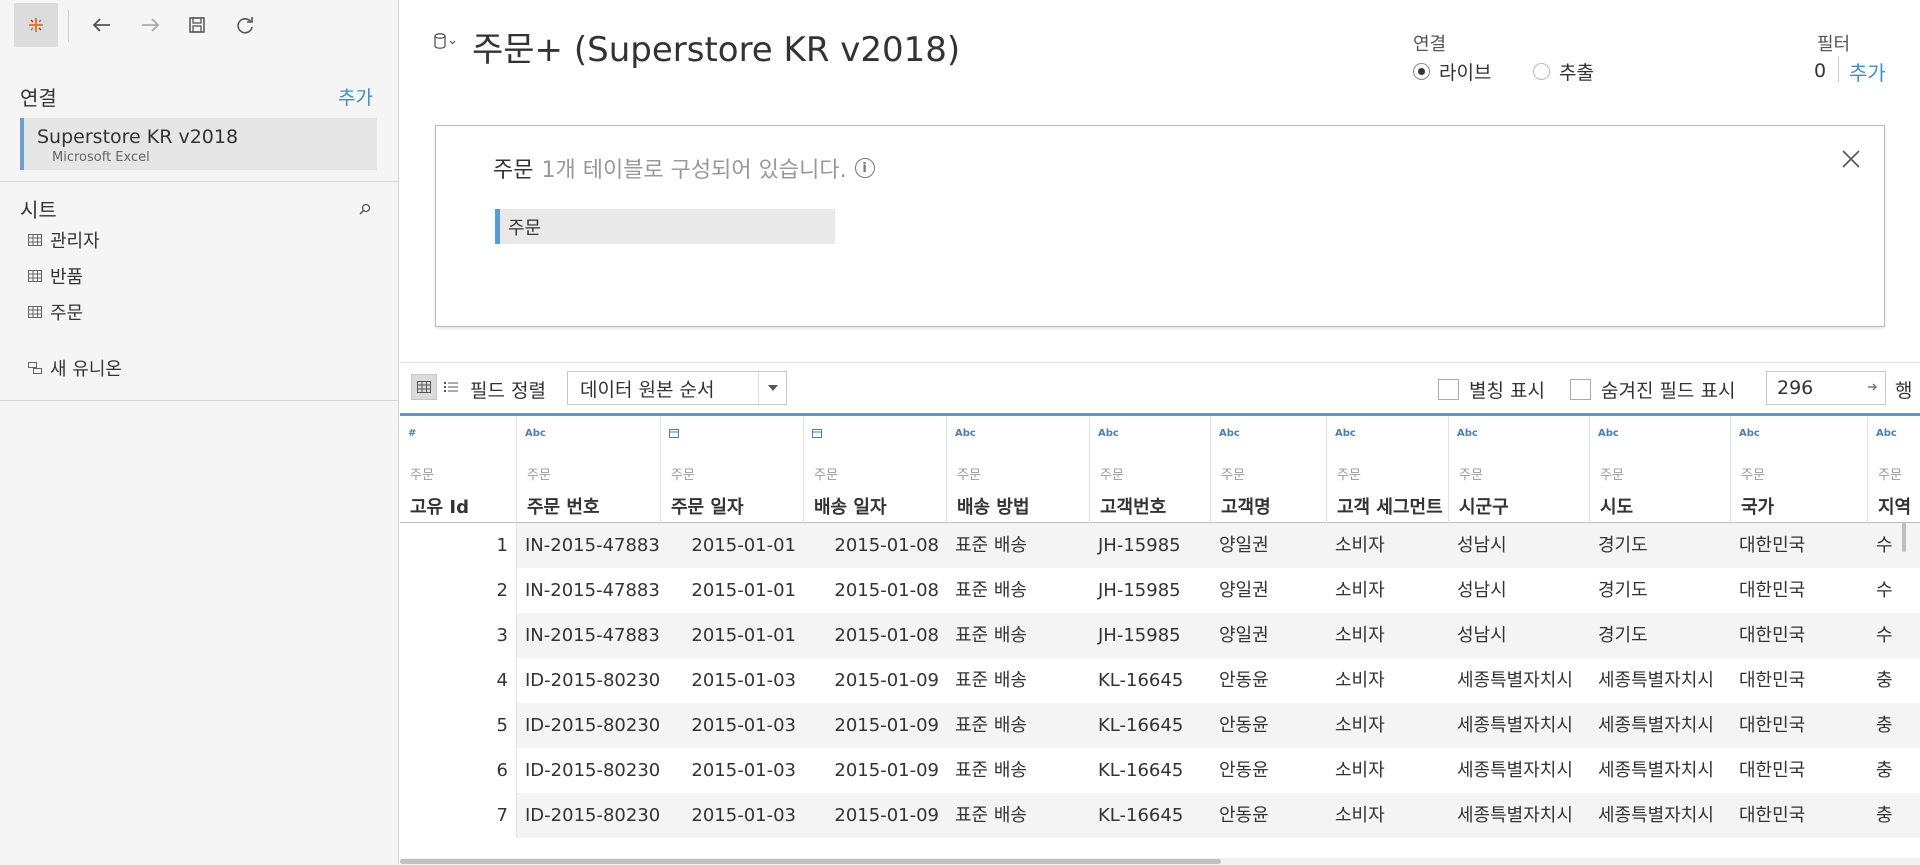 The image size is (1920, 865). What do you see at coordinates (1269, 469) in the screenshot?
I see `column-header: Abc 주문 고객명` at bounding box center [1269, 469].